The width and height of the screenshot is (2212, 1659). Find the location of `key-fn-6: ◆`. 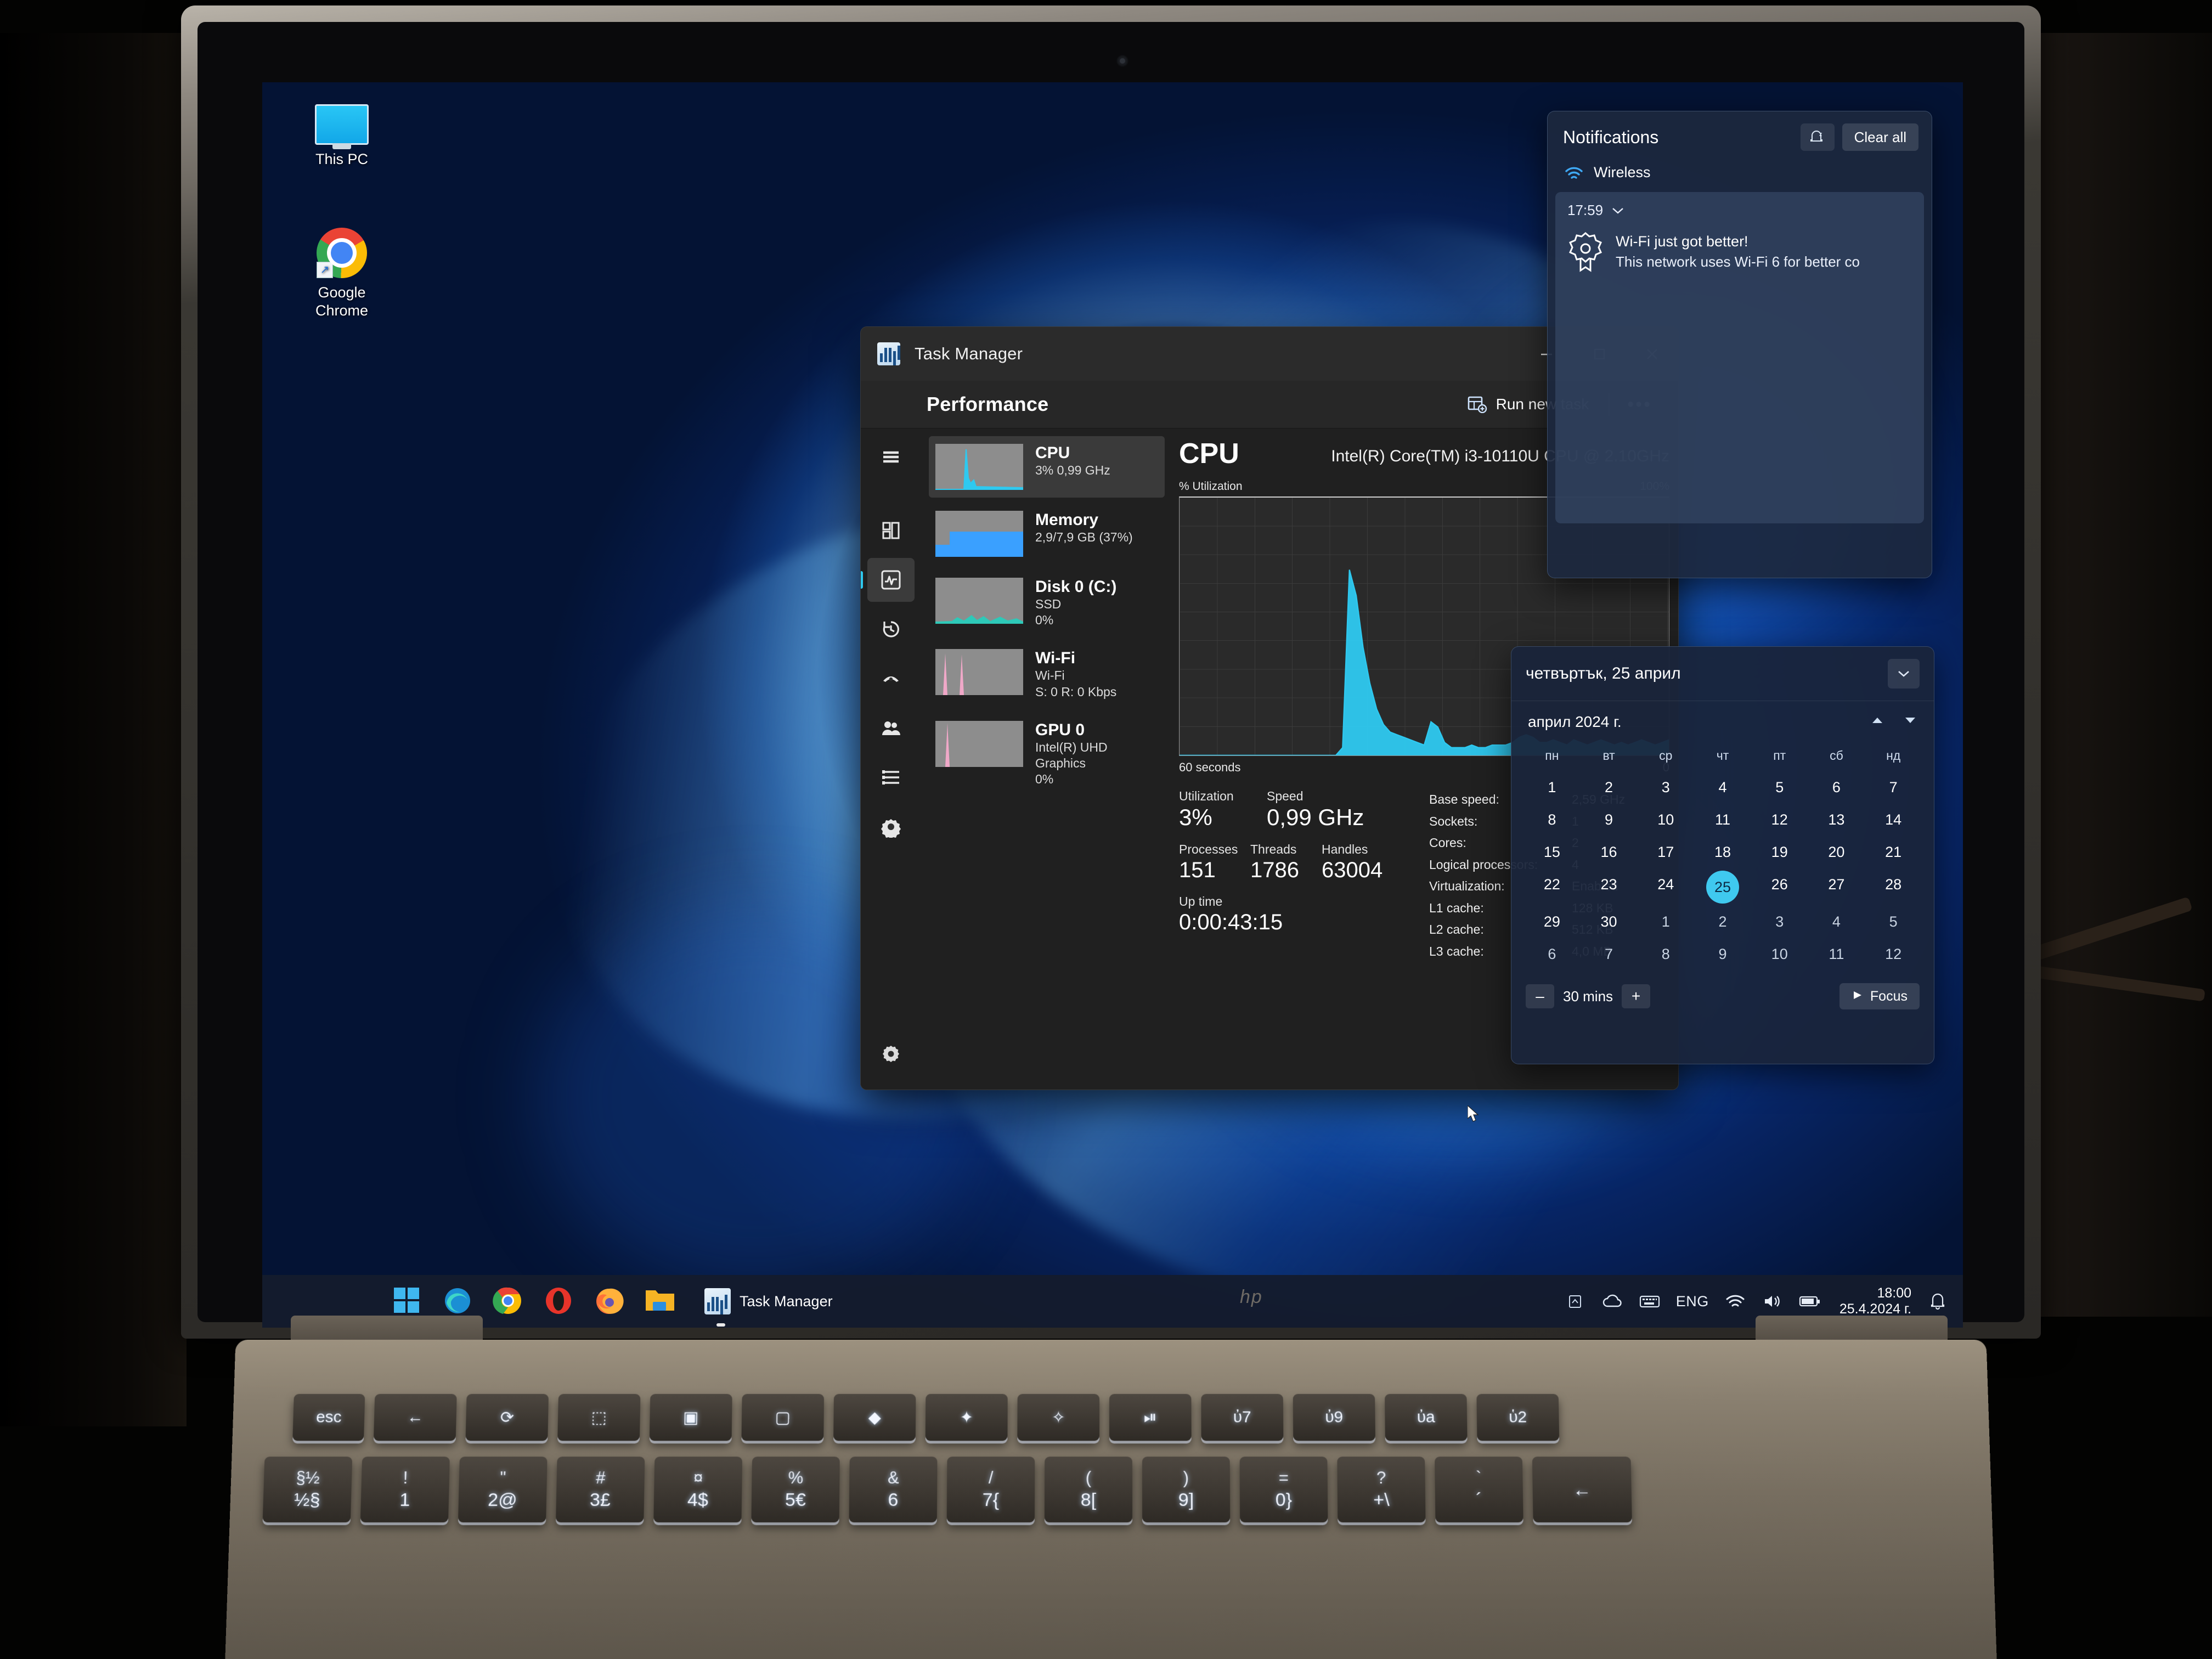

key-fn-6: ◆ is located at coordinates (874, 1417).